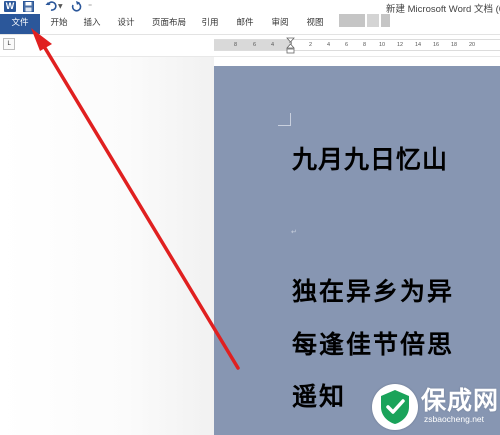  I want to click on ruler-number: 20, so click(472, 45).